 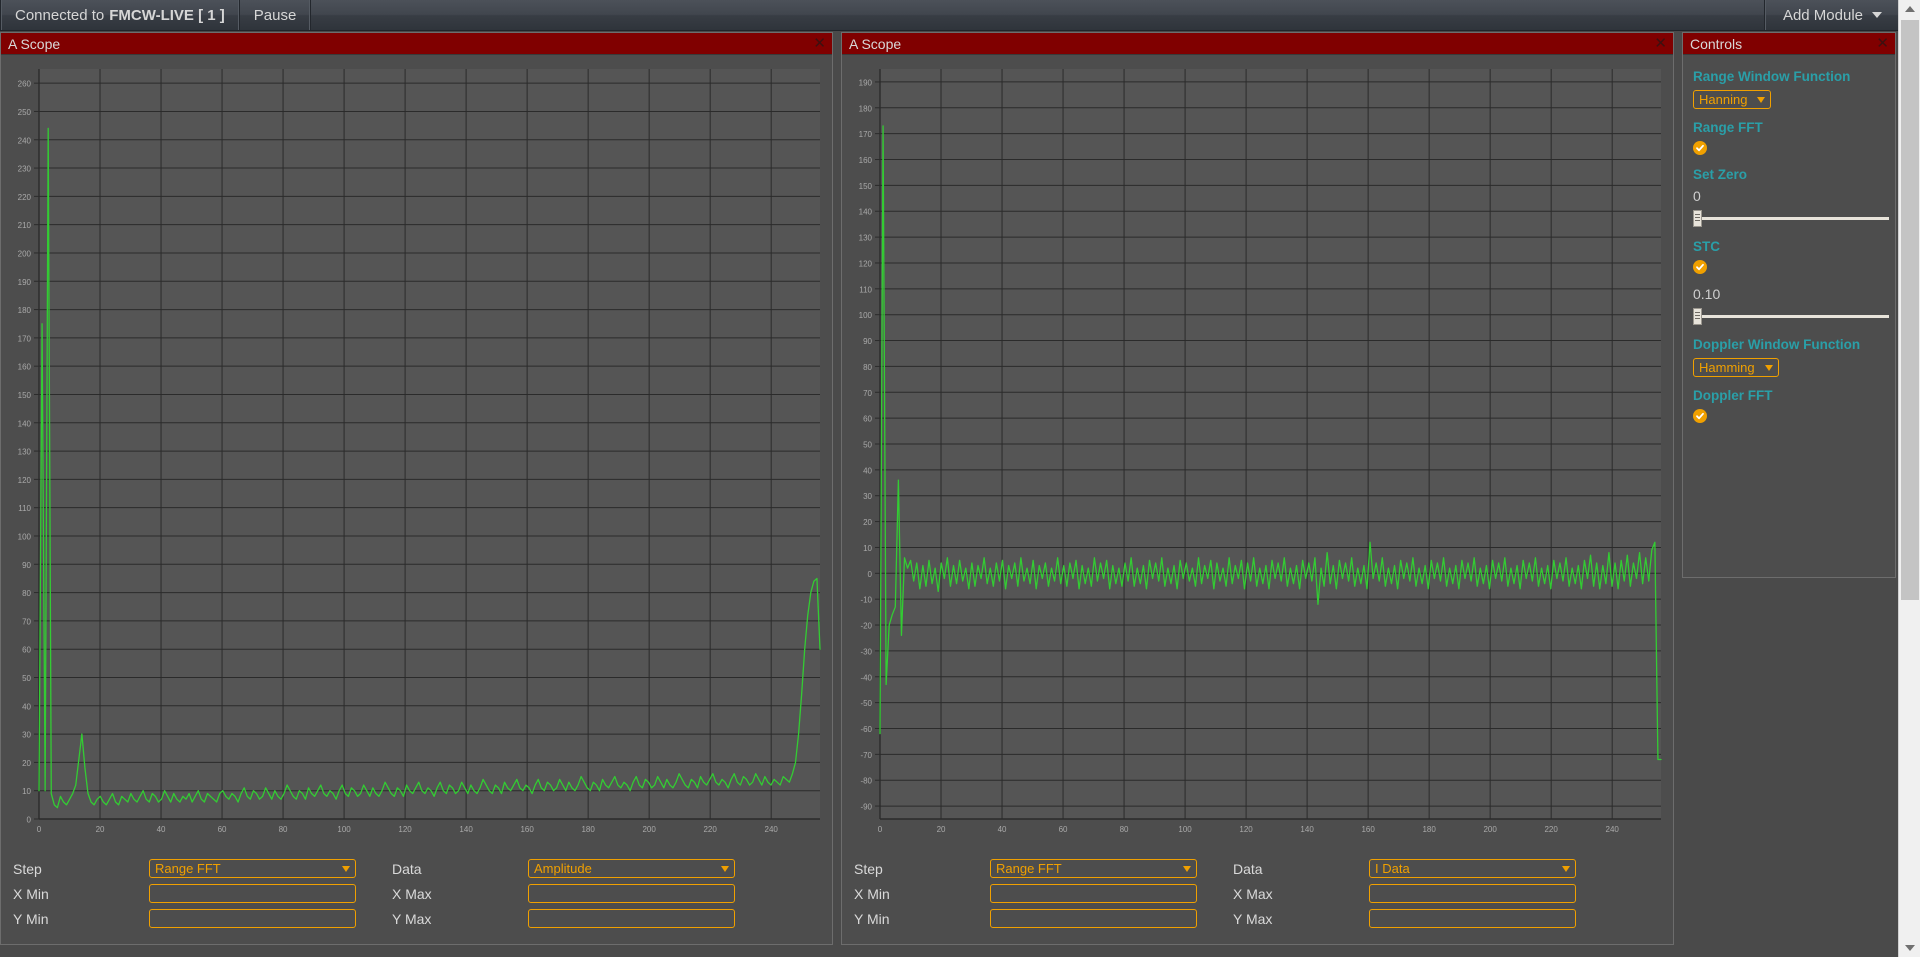 What do you see at coordinates (1257, 44) in the screenshot?
I see `scope-right-titlebar: A Scope ✕` at bounding box center [1257, 44].